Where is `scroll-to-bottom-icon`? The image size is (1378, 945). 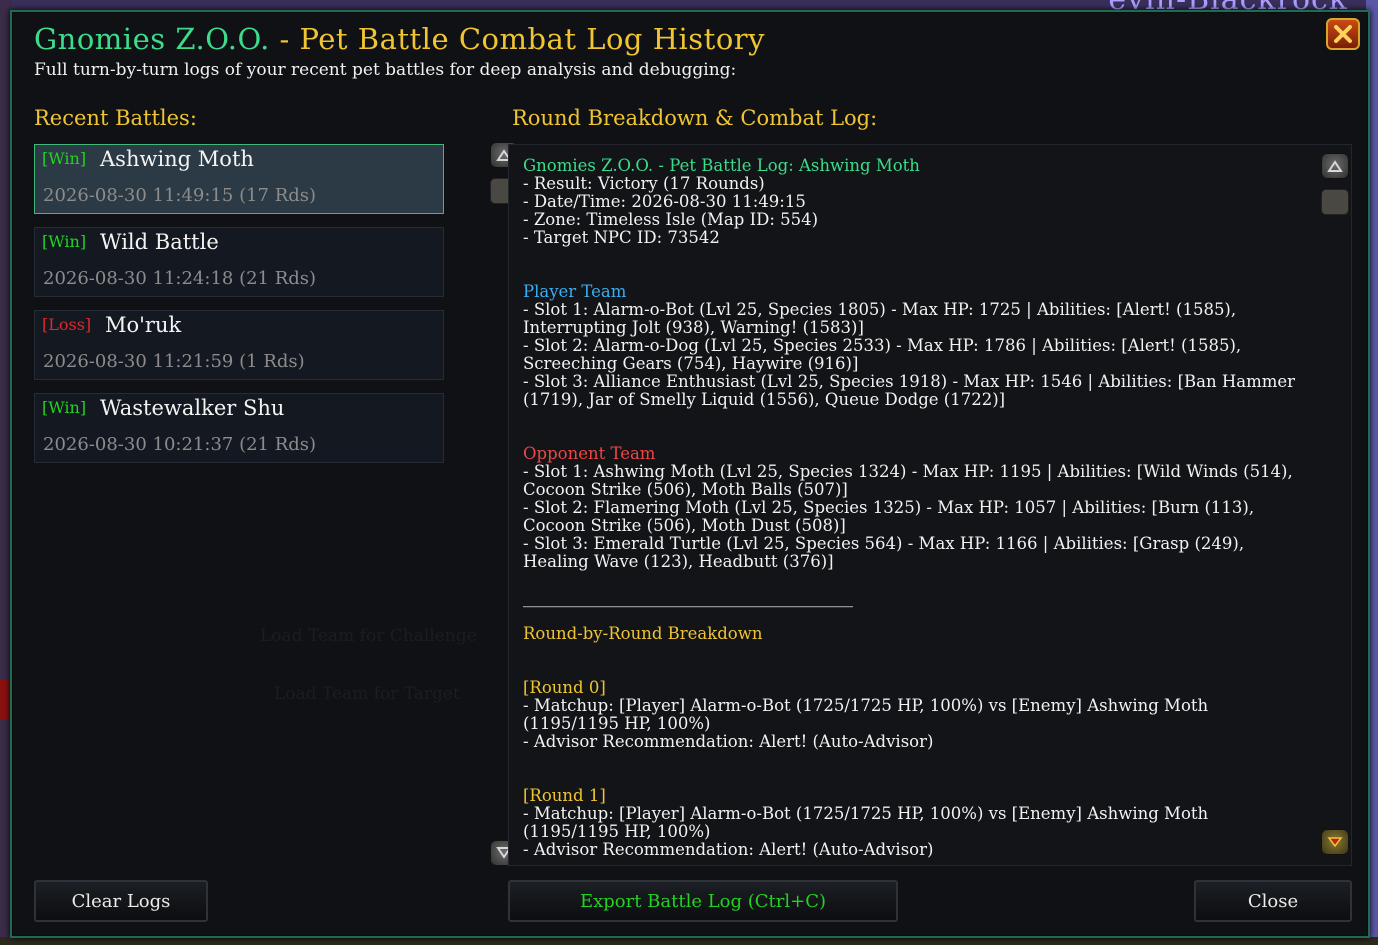
scroll-to-bottom-icon is located at coordinates (1335, 842).